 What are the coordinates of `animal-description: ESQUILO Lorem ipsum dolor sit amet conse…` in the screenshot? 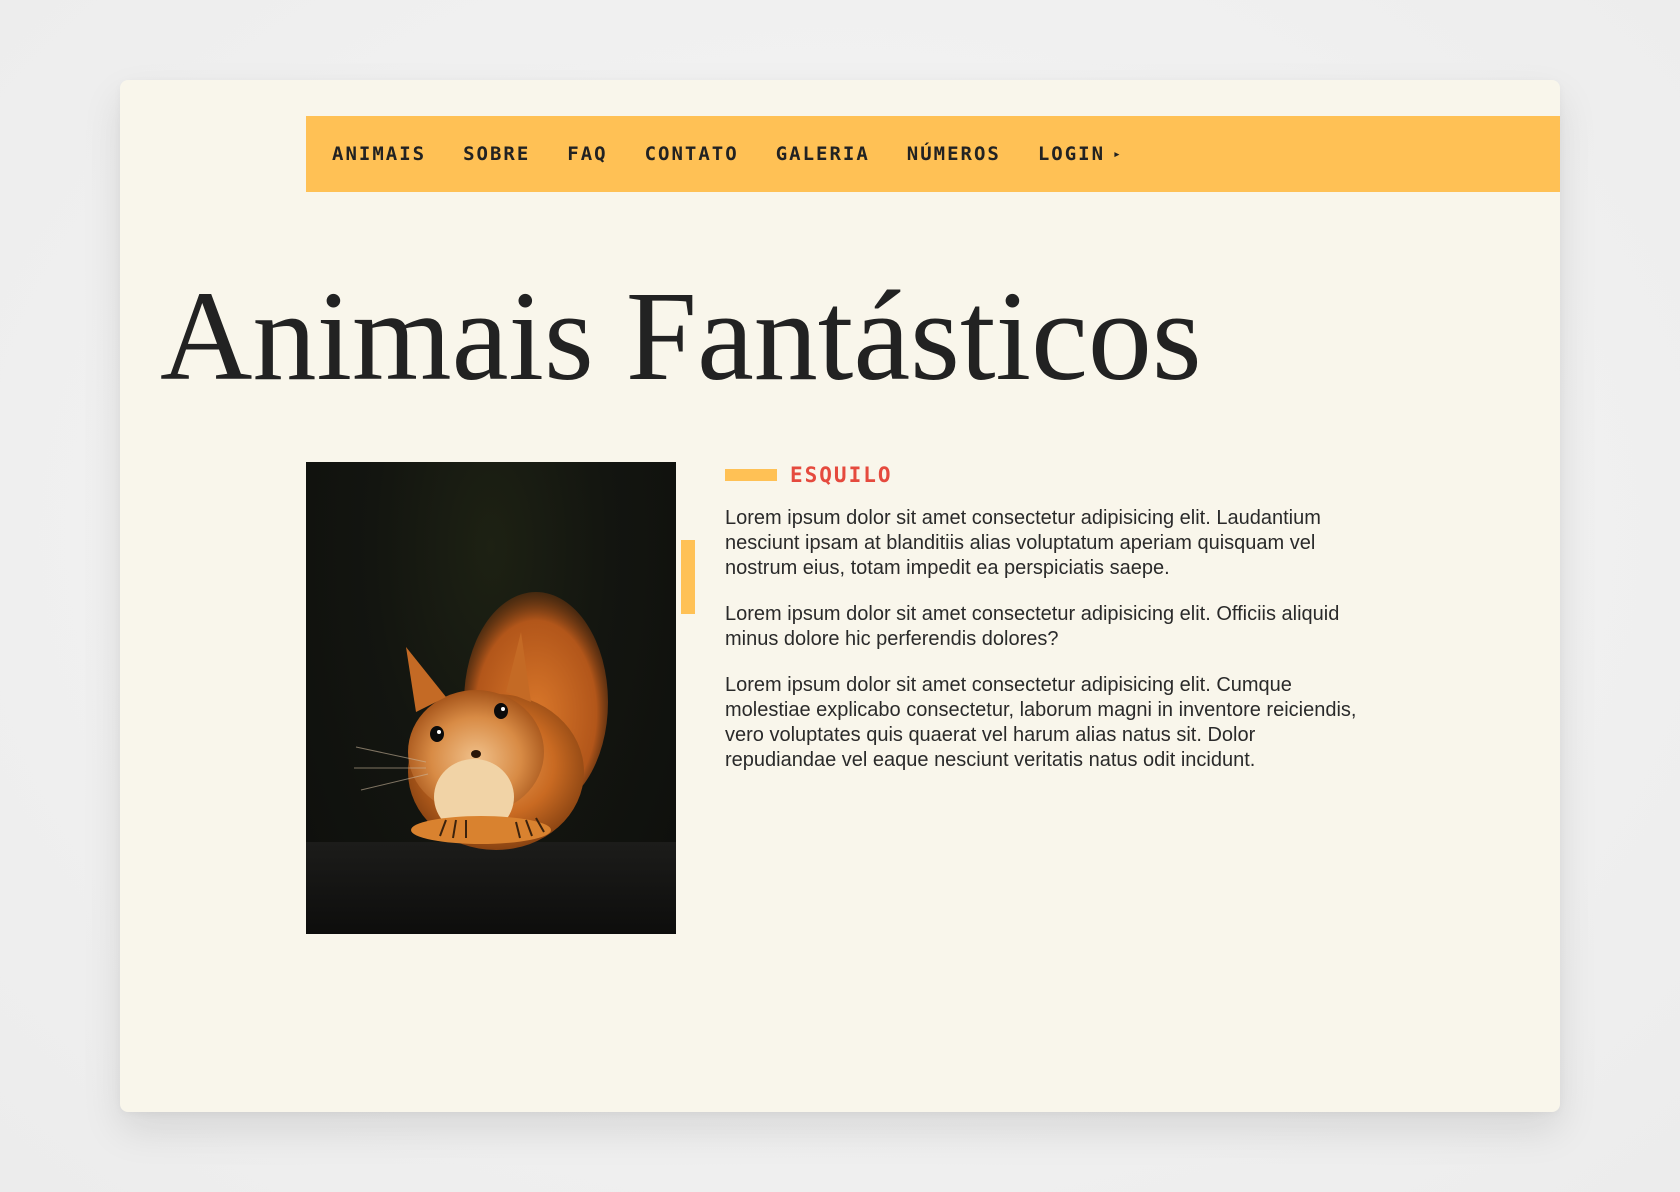 It's located at (1045, 628).